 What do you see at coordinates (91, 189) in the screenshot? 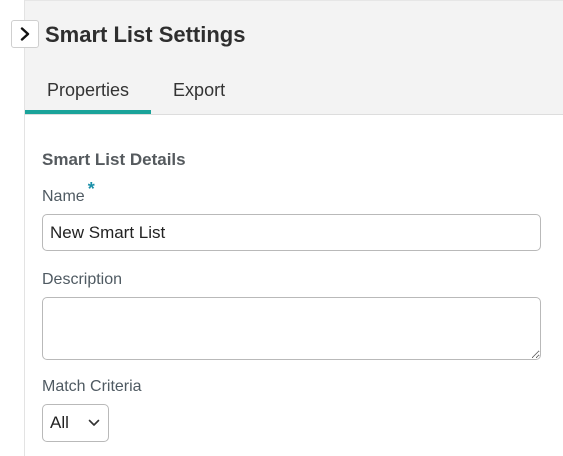
I see `required-marker: *` at bounding box center [91, 189].